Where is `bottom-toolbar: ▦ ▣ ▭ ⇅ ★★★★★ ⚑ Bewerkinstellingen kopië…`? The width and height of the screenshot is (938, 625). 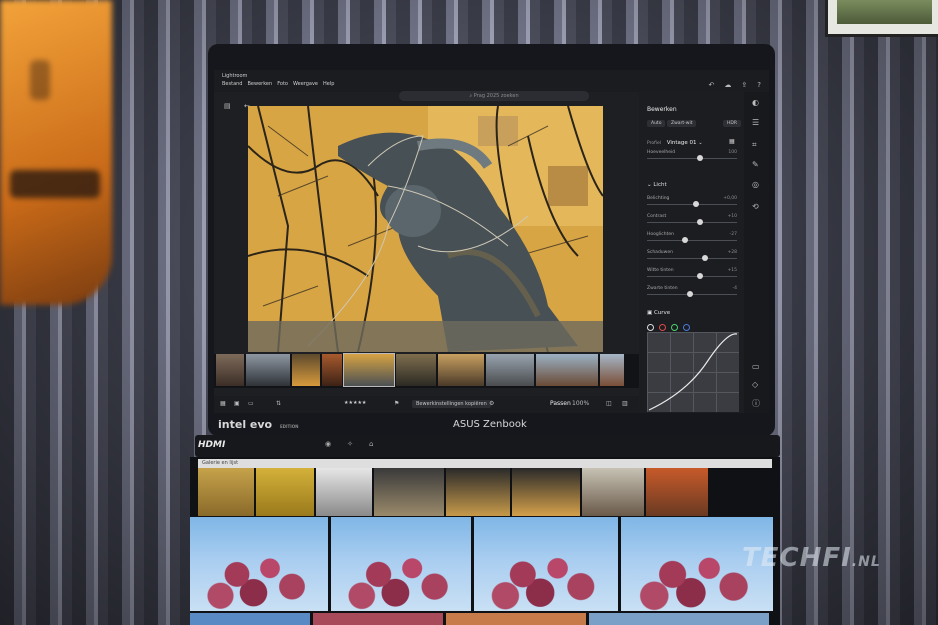 bottom-toolbar: ▦ ▣ ▭ ⇅ ★★★★★ ⚑ Bewerkinstellingen kopië… is located at coordinates (426, 404).